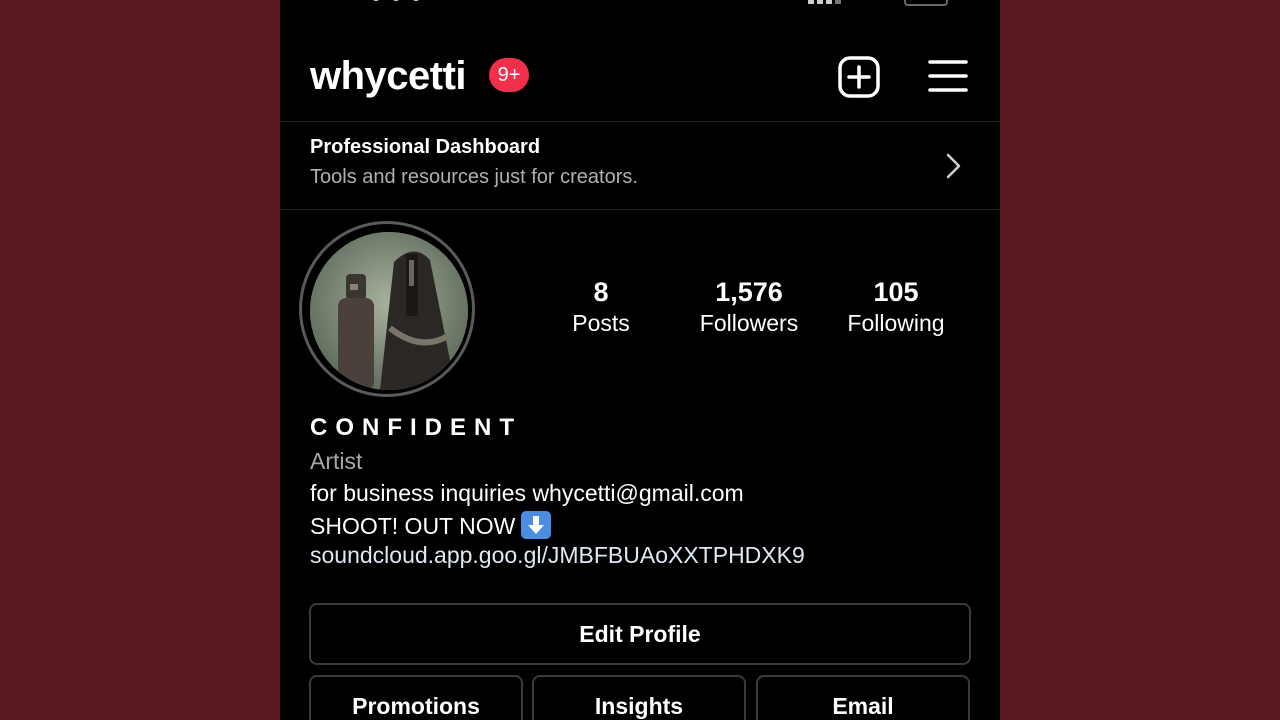 Image resolution: width=1280 pixels, height=720 pixels. Describe the element at coordinates (896, 292) in the screenshot. I see `following-count: 105` at that location.